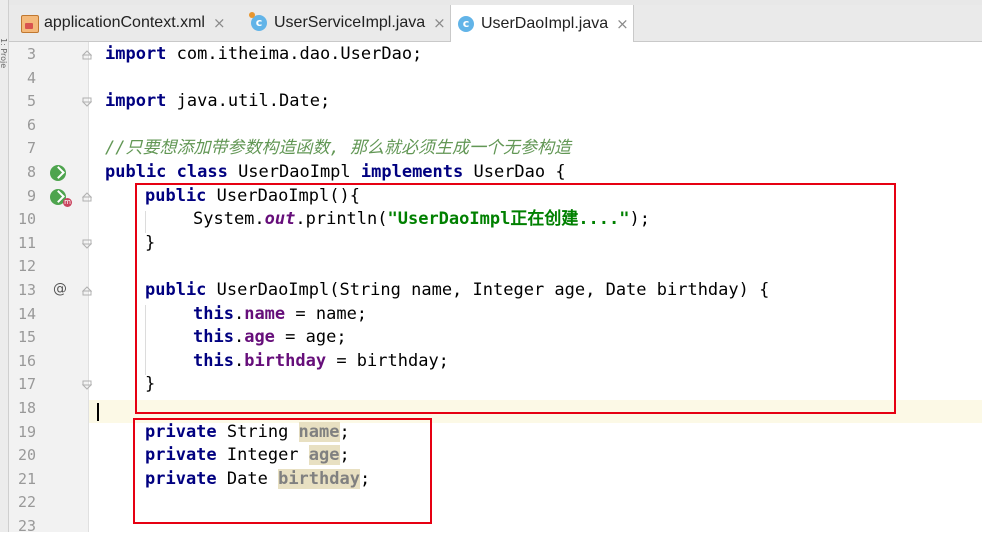  I want to click on tab-application-context-xml: applicationContext.xml ×, so click(125, 23).